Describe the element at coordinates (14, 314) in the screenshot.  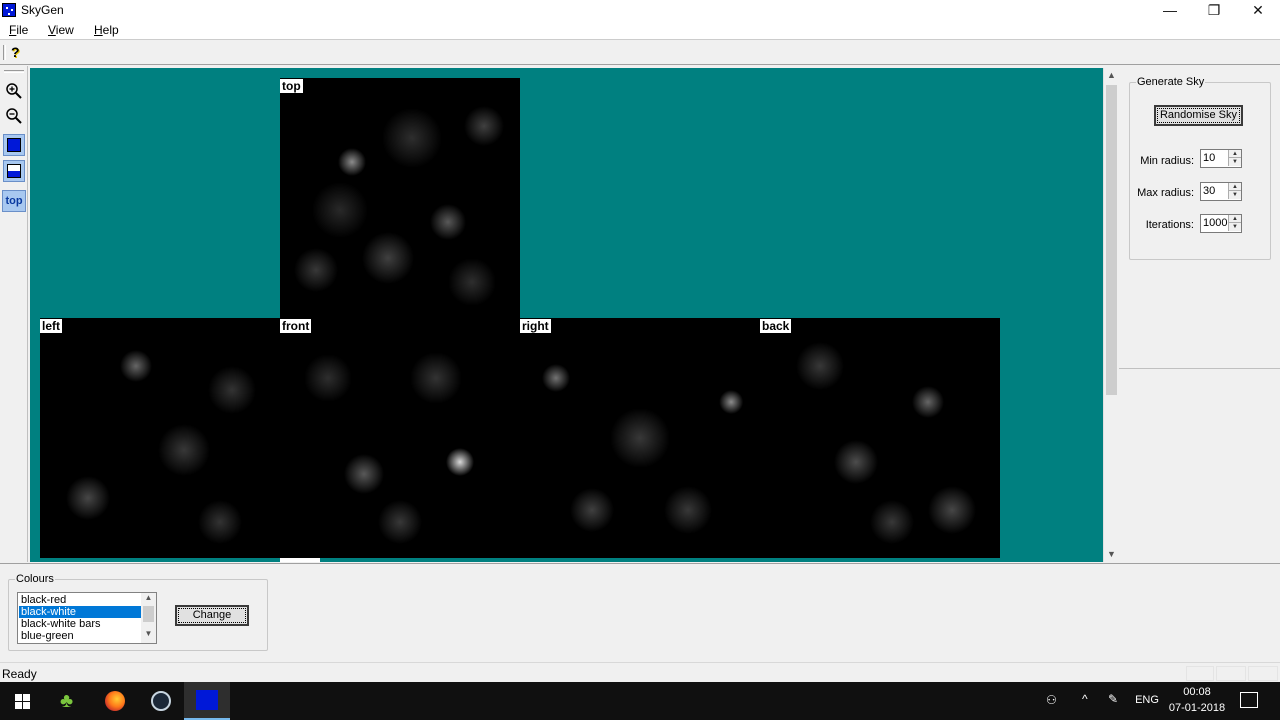
I see `side-toolbar: top` at that location.